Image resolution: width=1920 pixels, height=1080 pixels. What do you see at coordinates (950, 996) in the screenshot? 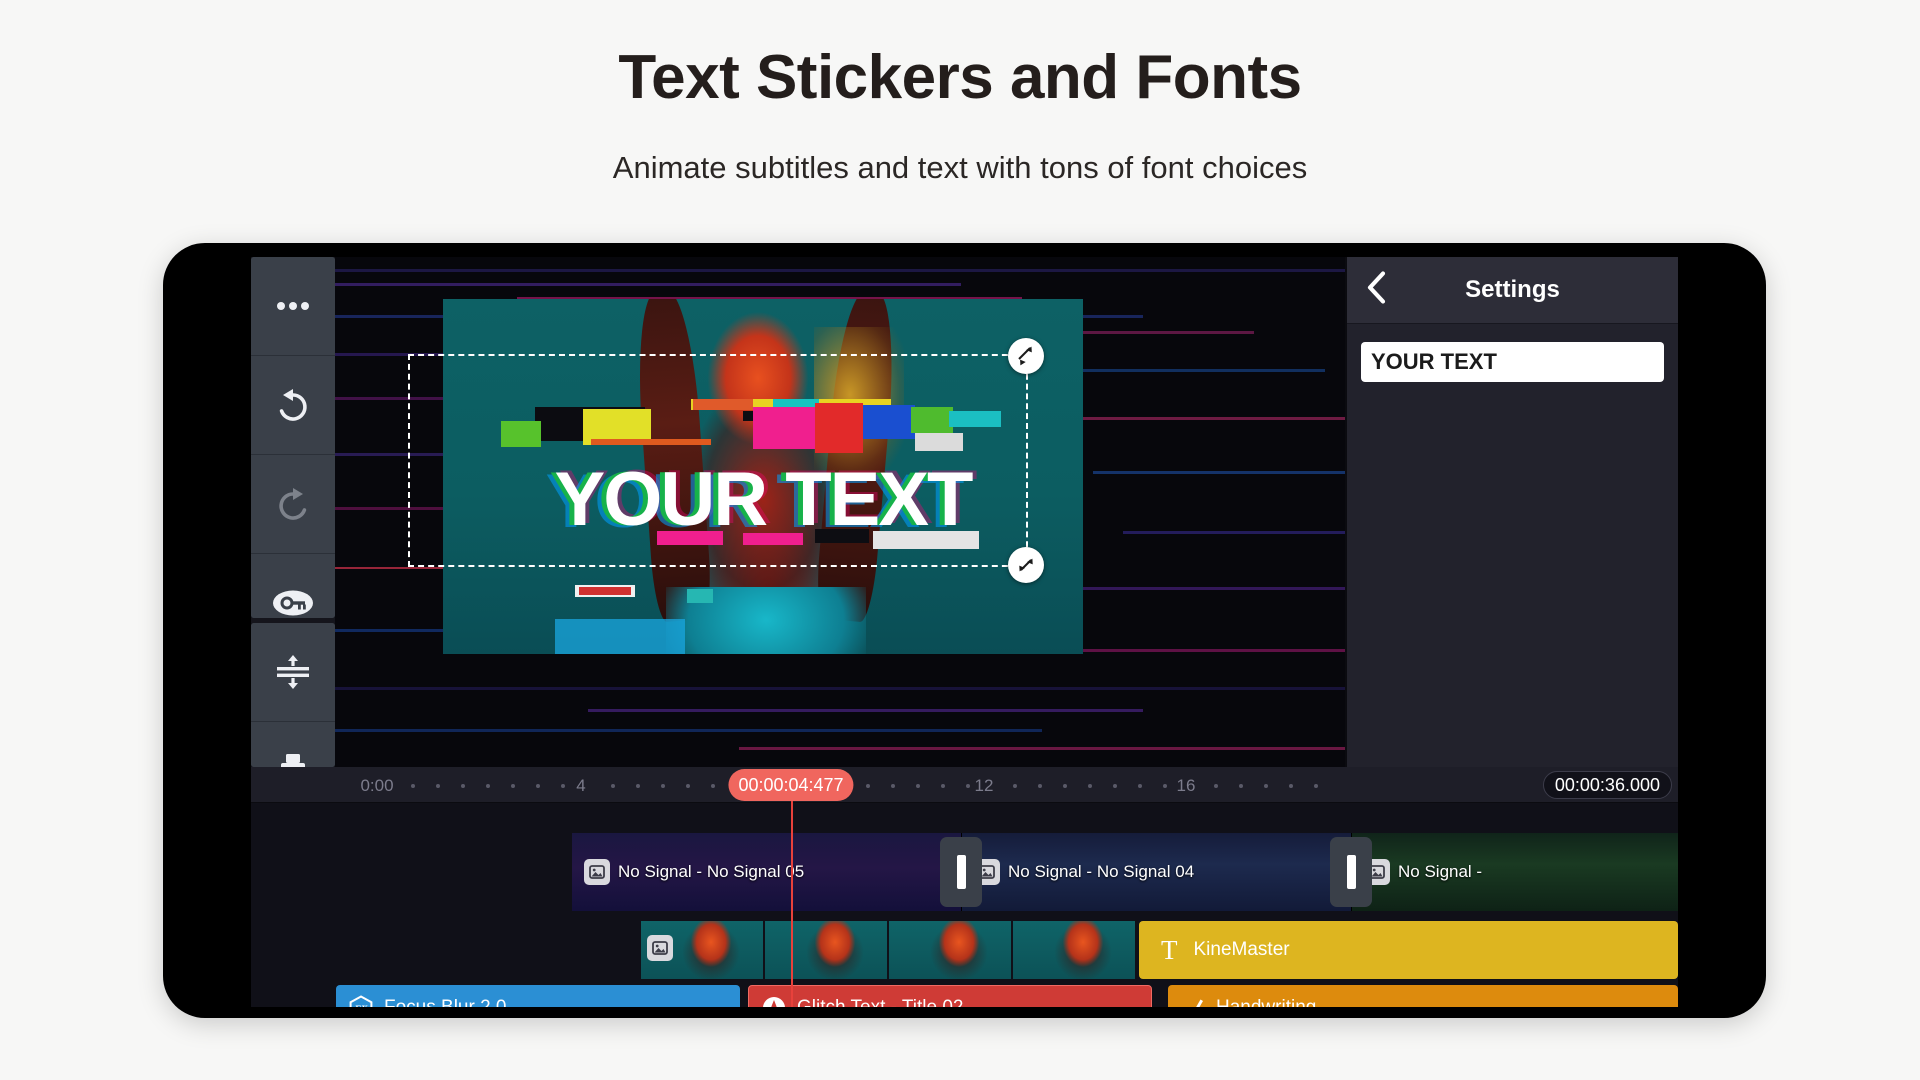
I see `effect-clip-glitch-text: Glitch Text - Title 02` at bounding box center [950, 996].